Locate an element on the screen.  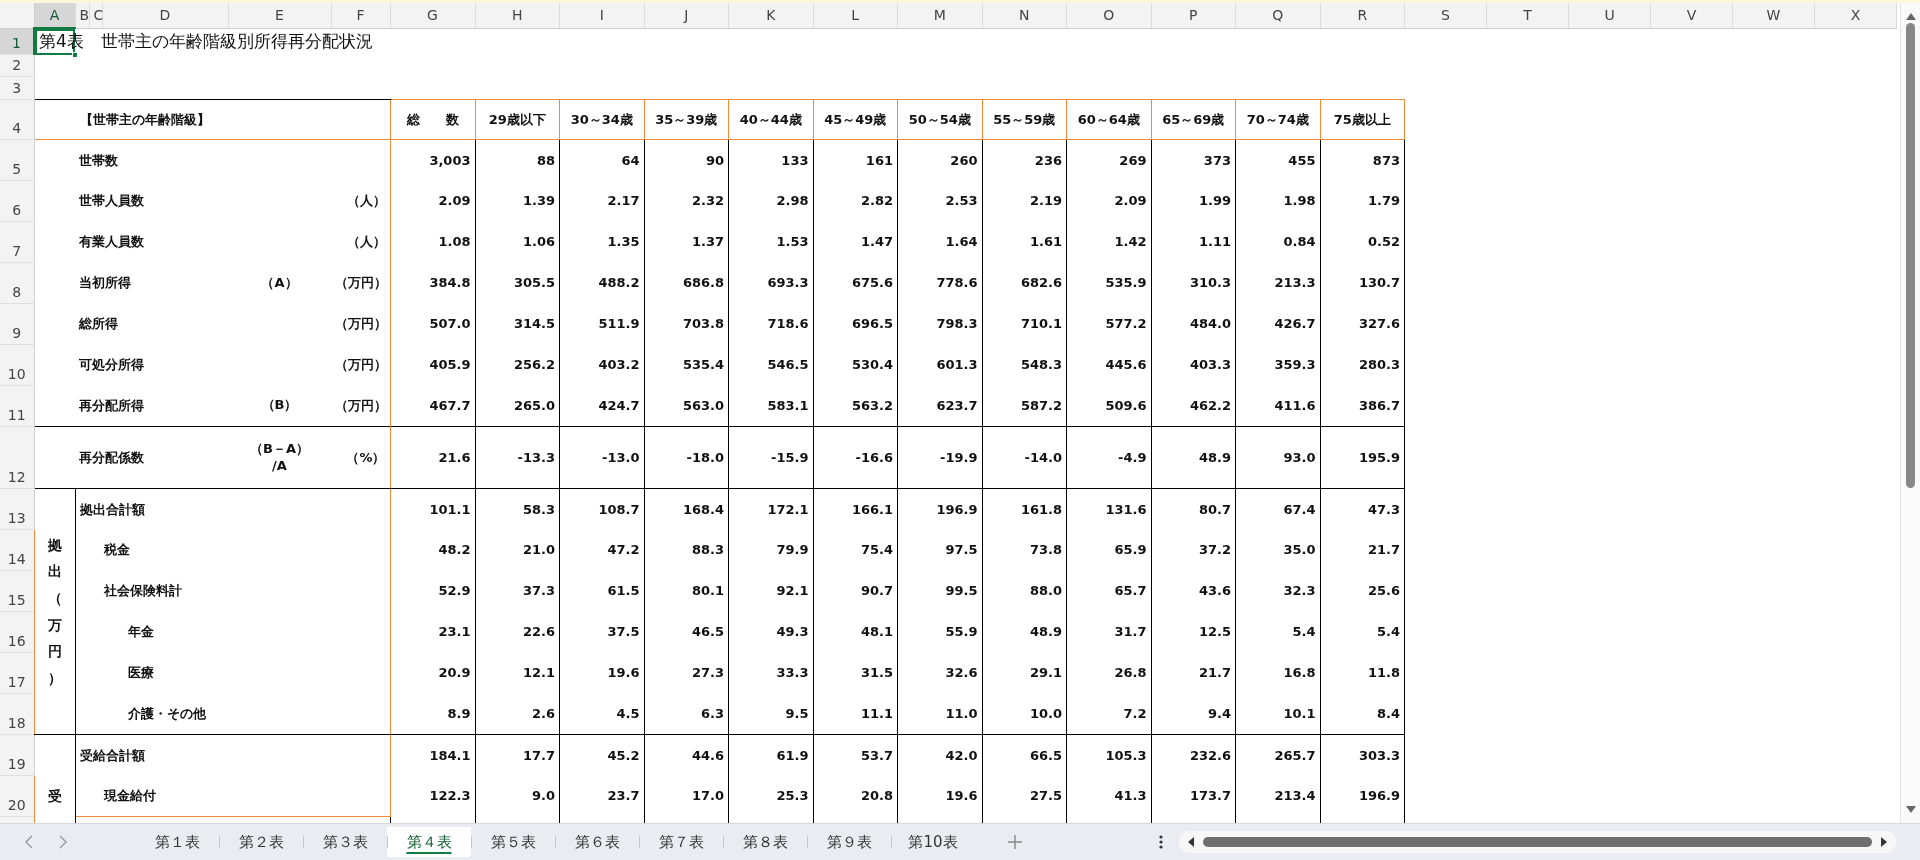
row-header: 15 is located at coordinates (17, 591).